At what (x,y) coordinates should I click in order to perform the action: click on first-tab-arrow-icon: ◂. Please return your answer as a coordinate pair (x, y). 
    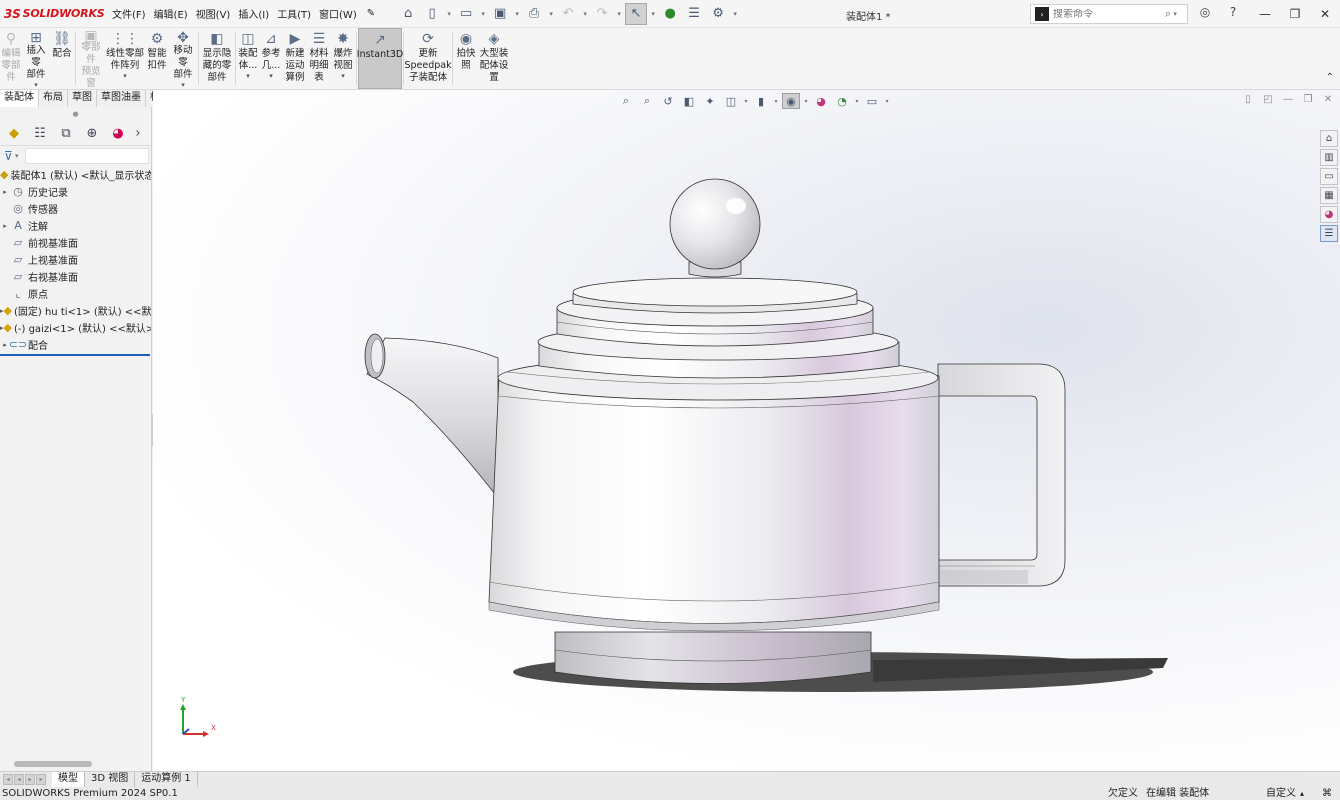
    Looking at the image, I should click on (8, 779).